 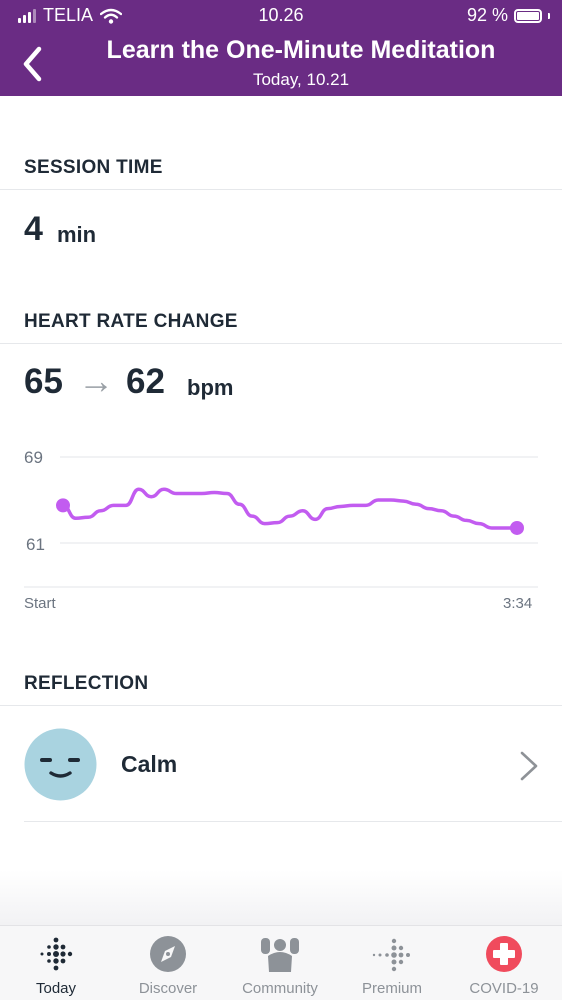 What do you see at coordinates (281, 15) in the screenshot?
I see `status-bar: TELIA 10.26 92 %` at bounding box center [281, 15].